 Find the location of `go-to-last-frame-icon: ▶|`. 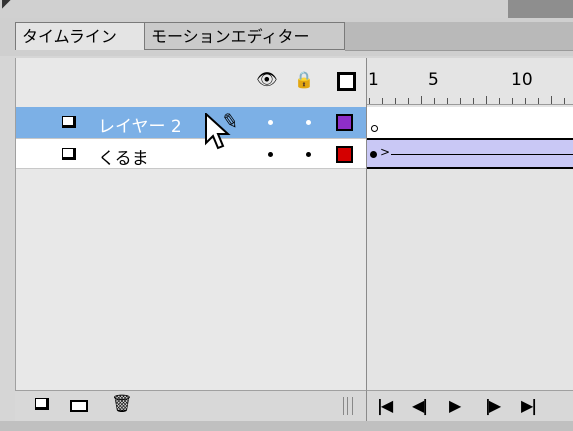

go-to-last-frame-icon: ▶| is located at coordinates (529, 405).